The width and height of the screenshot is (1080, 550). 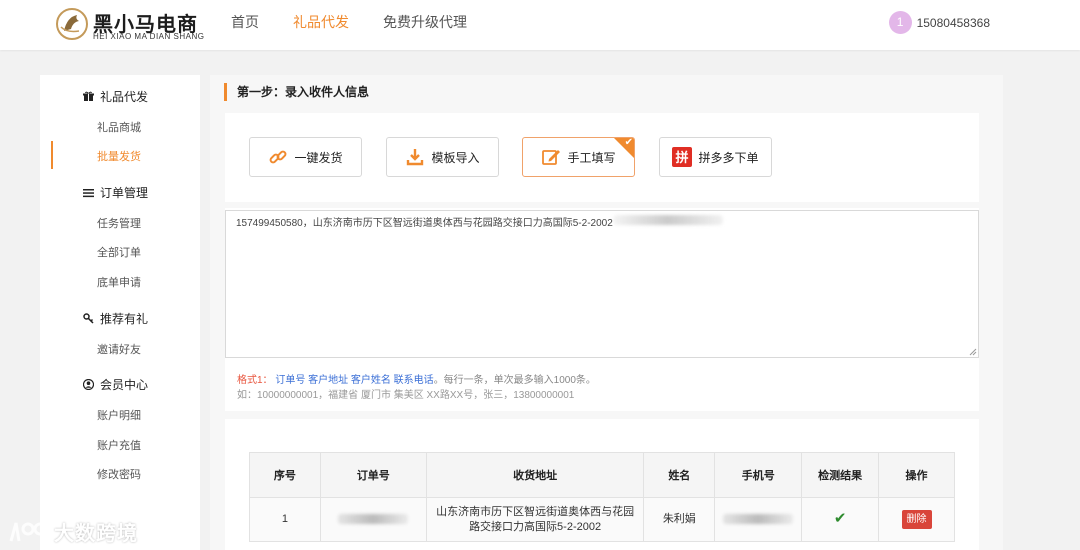 What do you see at coordinates (679, 519) in the screenshot?
I see `cell-name: 朱利娟` at bounding box center [679, 519].